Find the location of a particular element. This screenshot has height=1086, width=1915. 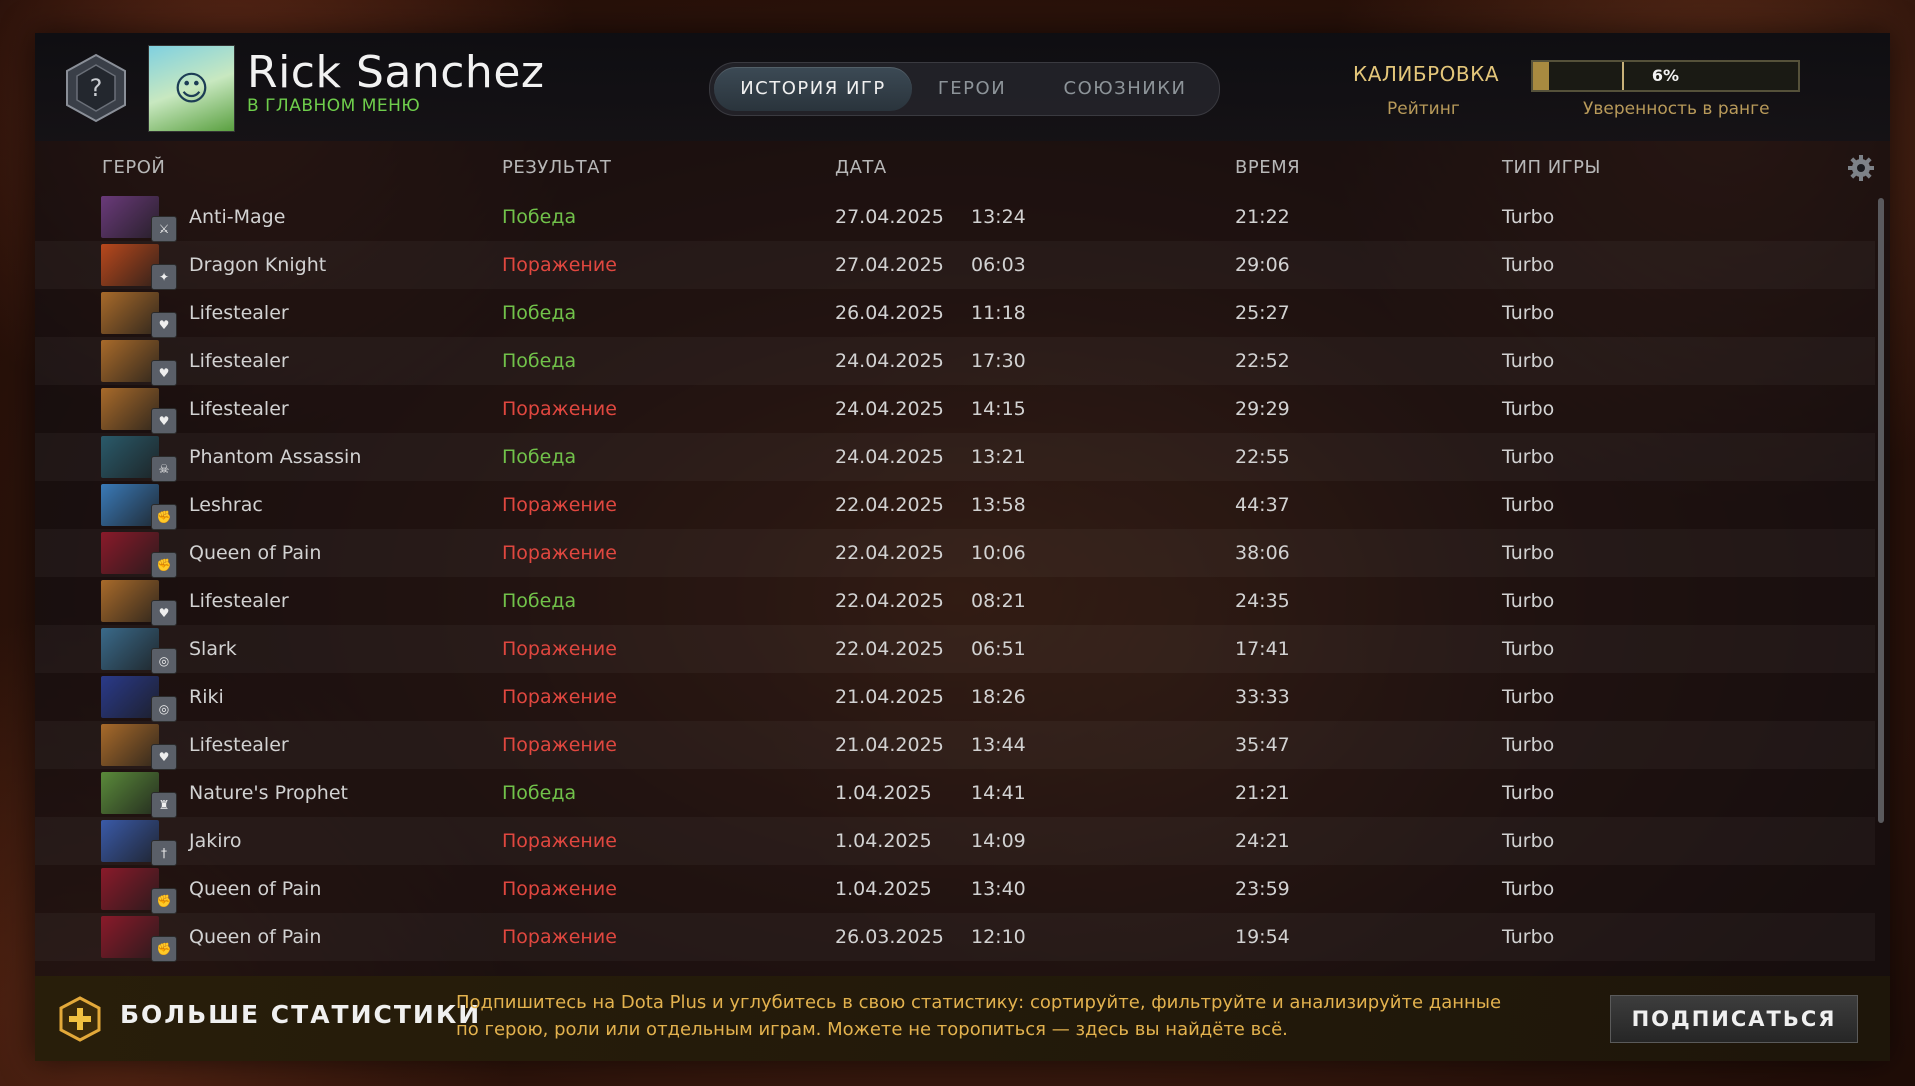

agility-icon: ⚔ is located at coordinates (164, 229).